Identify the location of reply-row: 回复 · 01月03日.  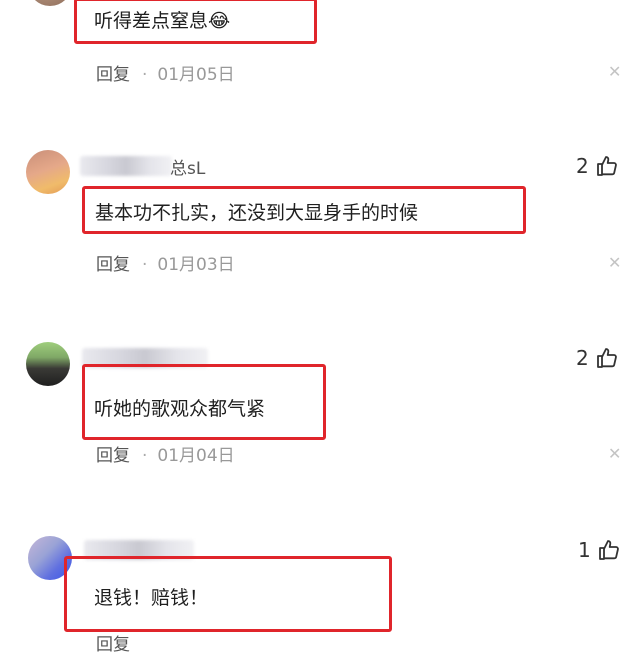
(165, 262).